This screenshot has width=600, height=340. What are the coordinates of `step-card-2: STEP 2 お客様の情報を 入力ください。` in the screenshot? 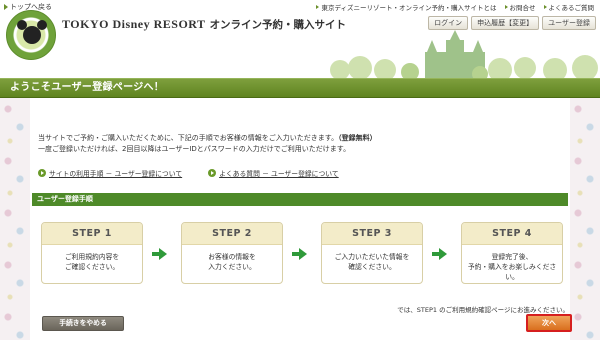 It's located at (232, 253).